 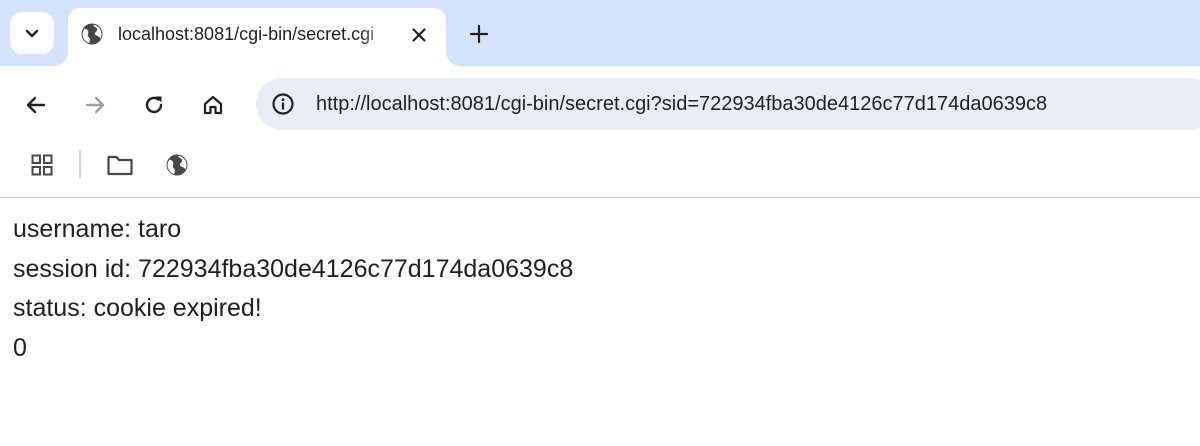 What do you see at coordinates (80, 164) in the screenshot?
I see `bookmarks-separator` at bounding box center [80, 164].